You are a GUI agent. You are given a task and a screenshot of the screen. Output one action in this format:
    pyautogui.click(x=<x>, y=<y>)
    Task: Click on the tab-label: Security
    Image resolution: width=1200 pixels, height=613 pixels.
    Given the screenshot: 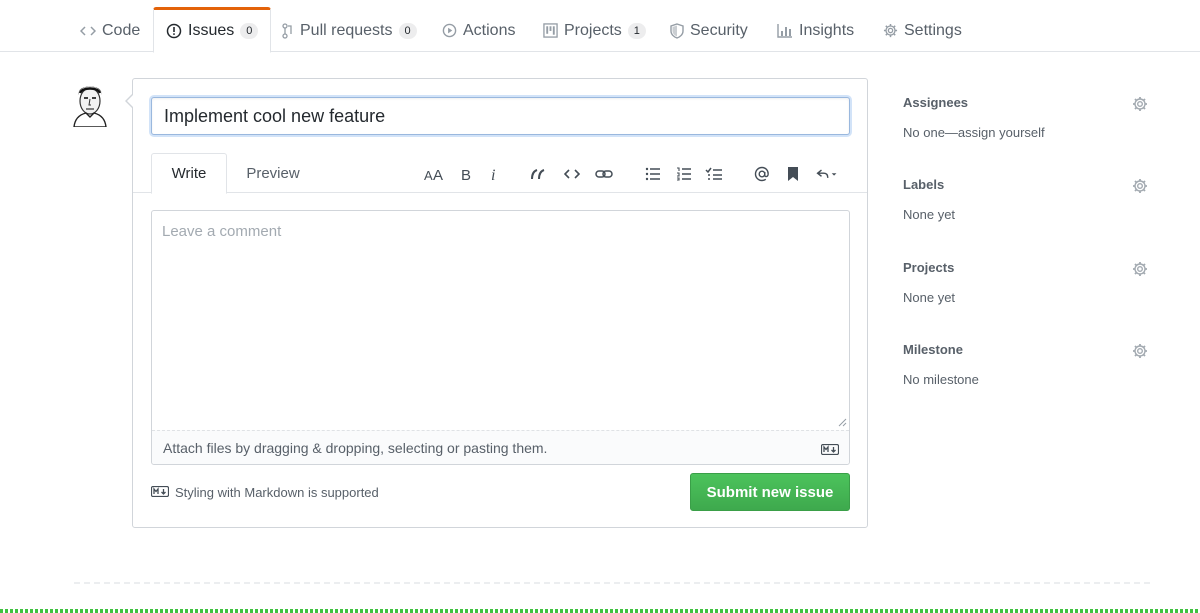 What is the action you would take?
    pyautogui.click(x=719, y=30)
    